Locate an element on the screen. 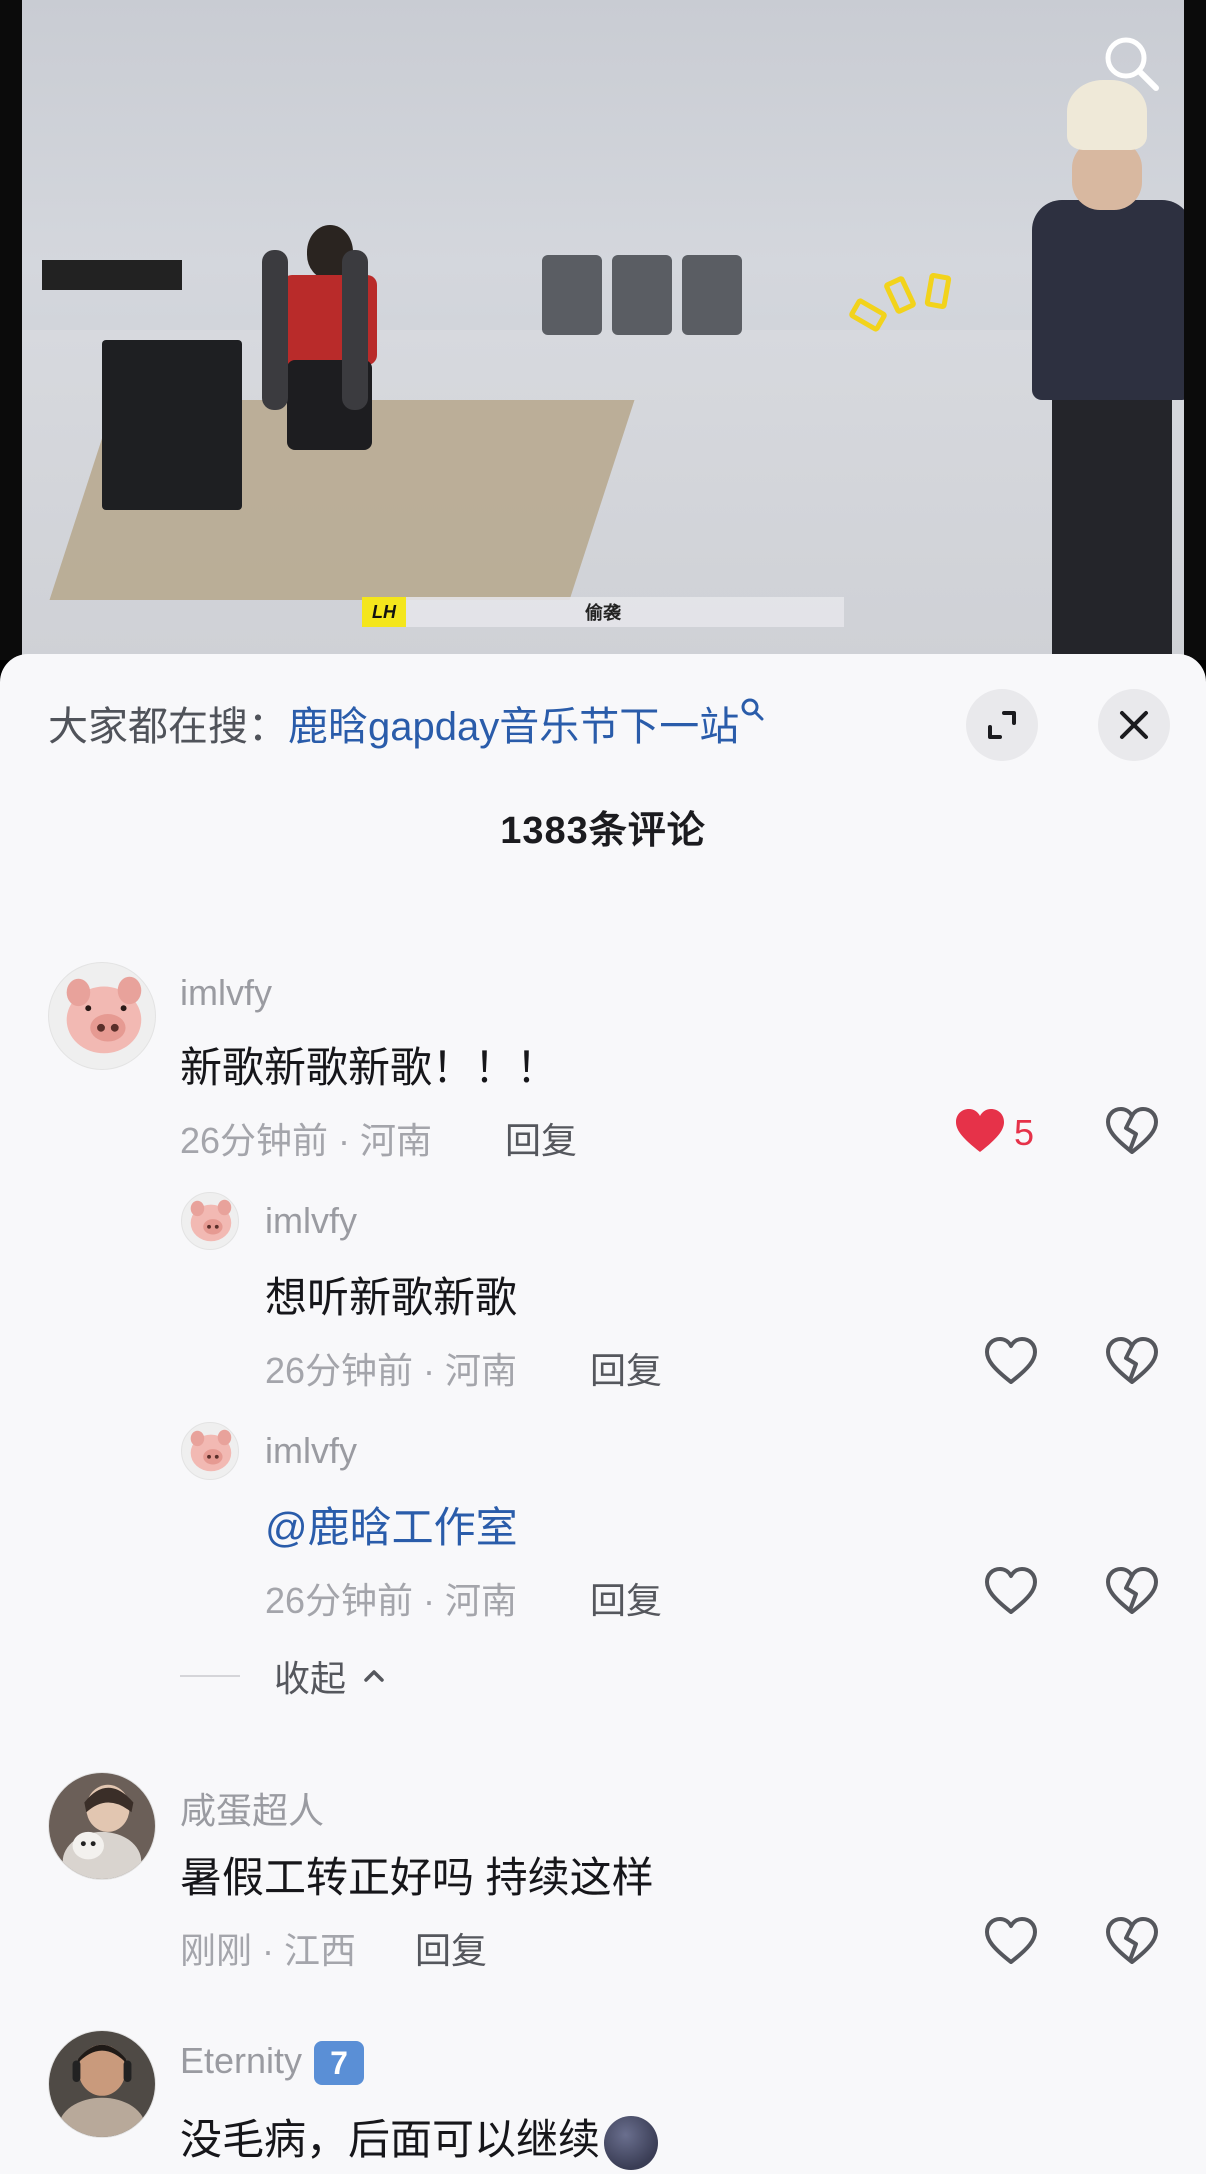  collapse-replies-button: 收起 is located at coordinates (284, 1676).